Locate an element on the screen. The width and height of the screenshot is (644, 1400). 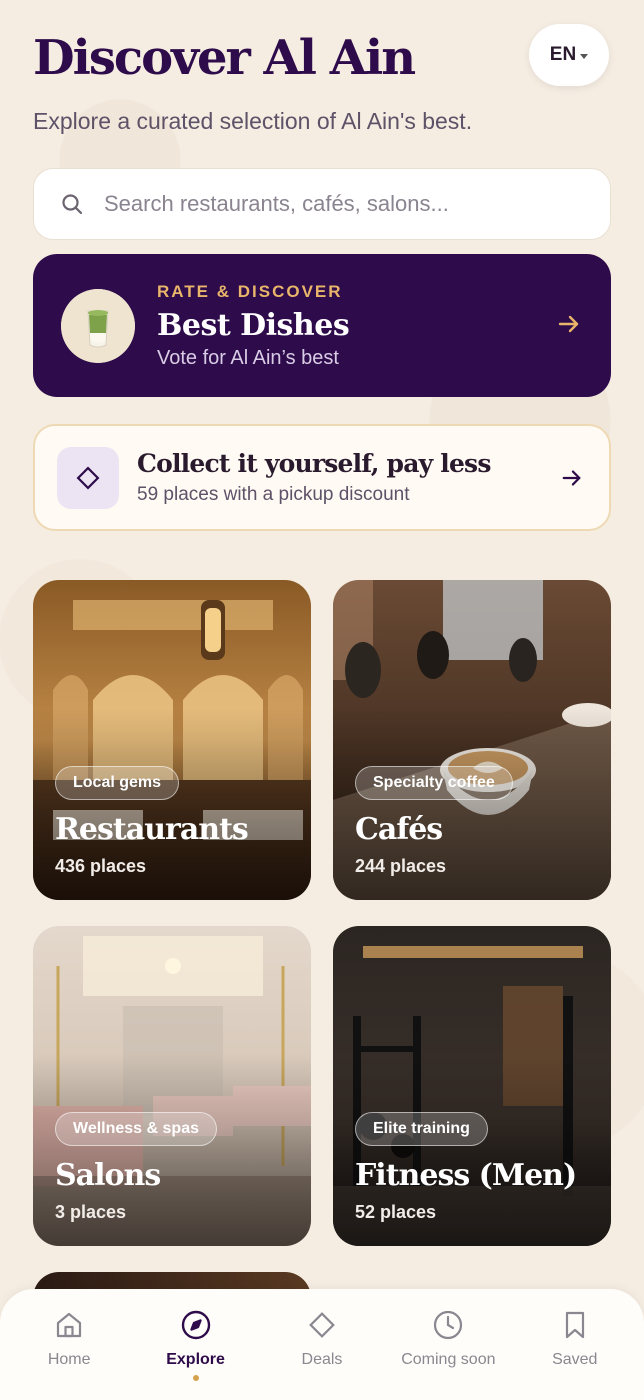
pickup-title: Collect it yourself, pay less is located at coordinates (314, 463).